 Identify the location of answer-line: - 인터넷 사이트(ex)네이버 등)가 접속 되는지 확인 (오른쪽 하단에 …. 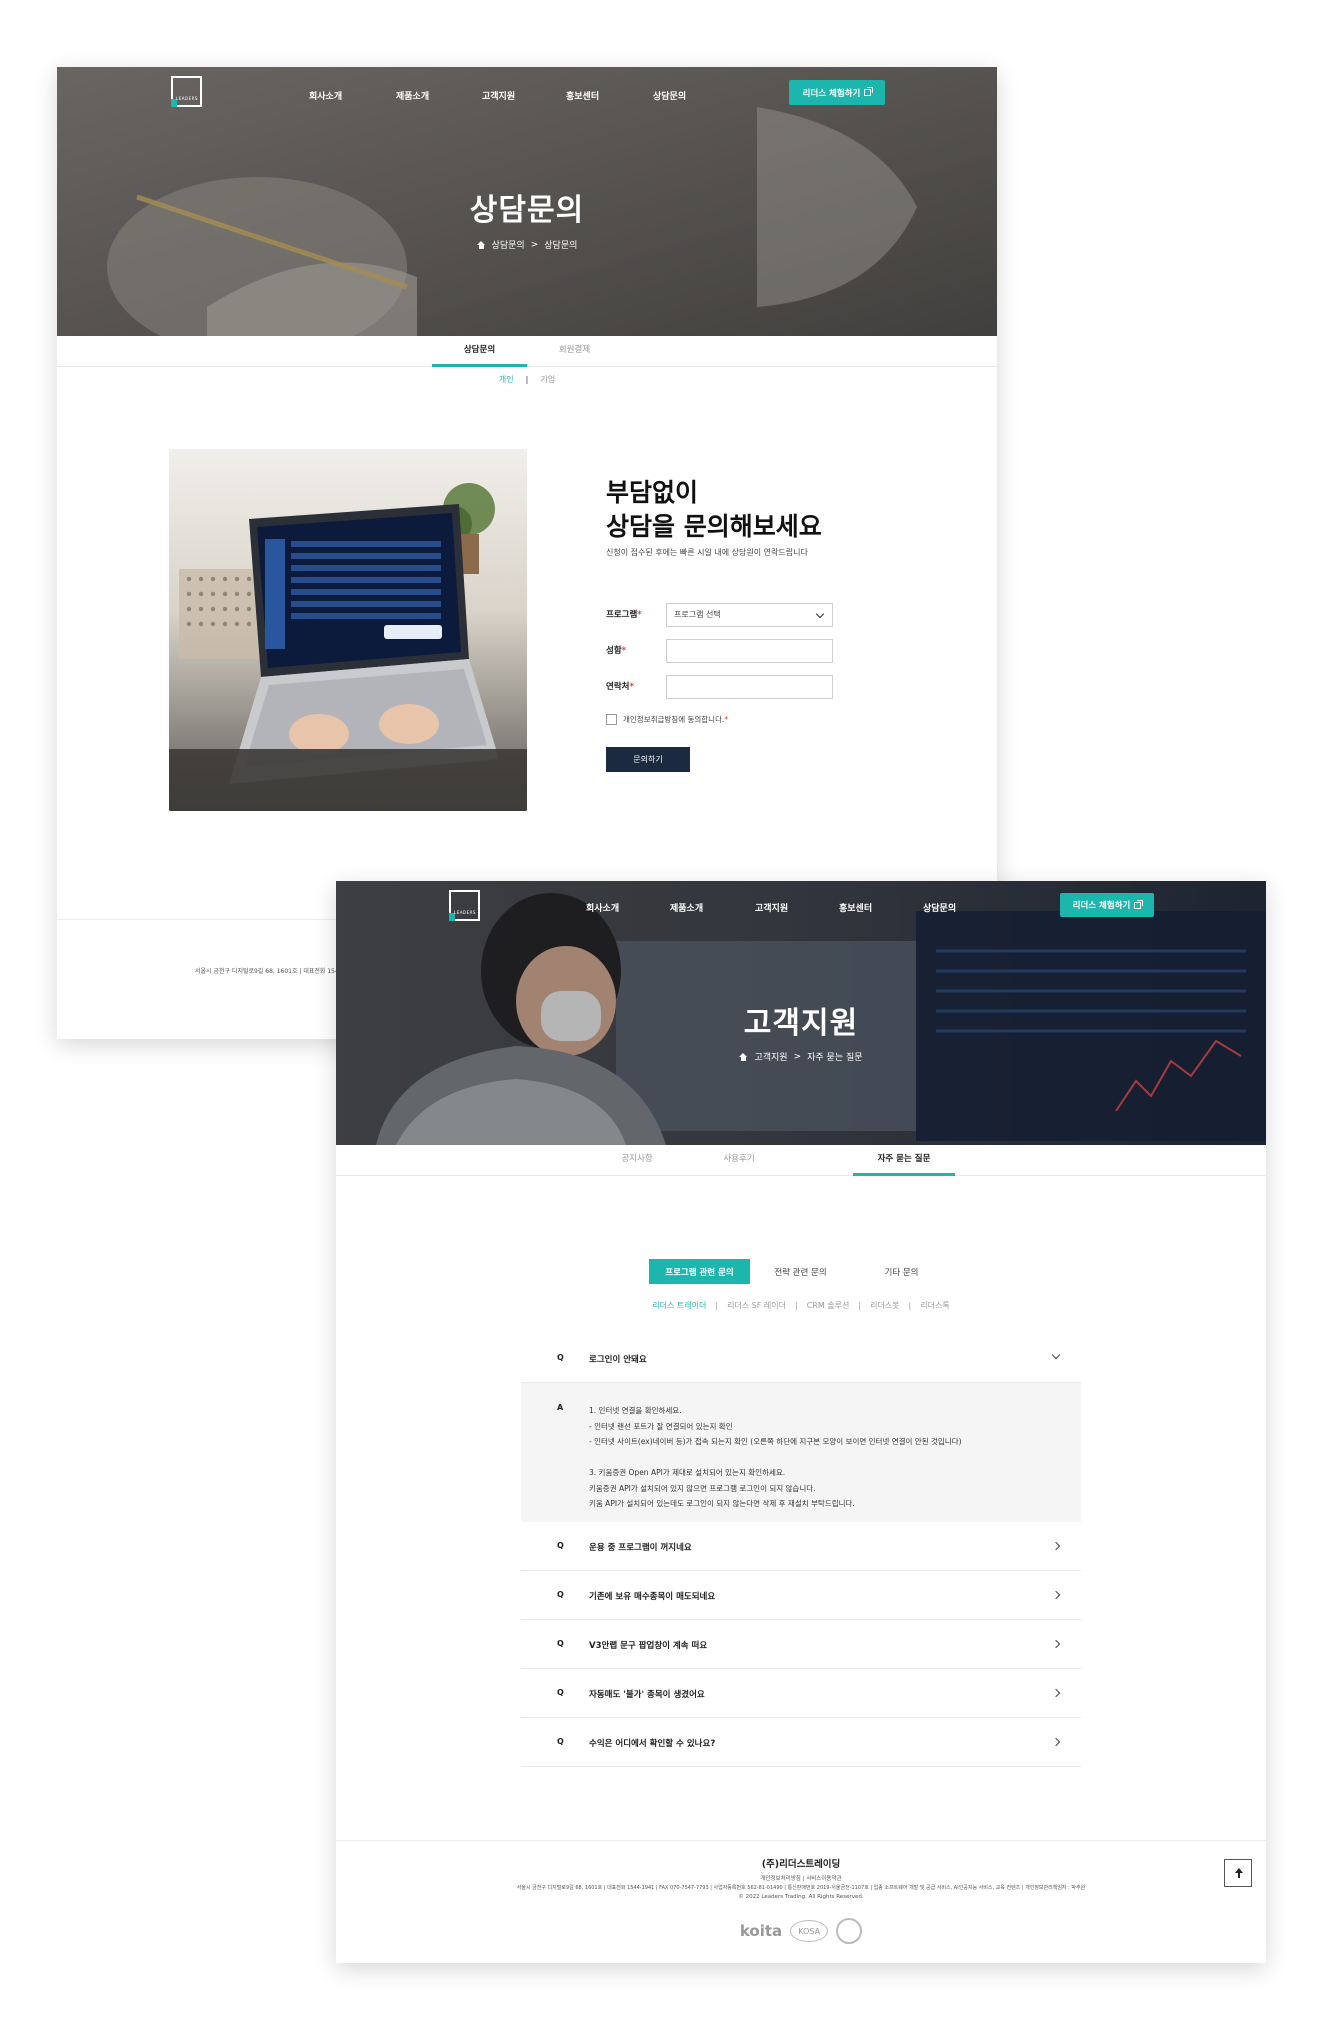
(775, 1441).